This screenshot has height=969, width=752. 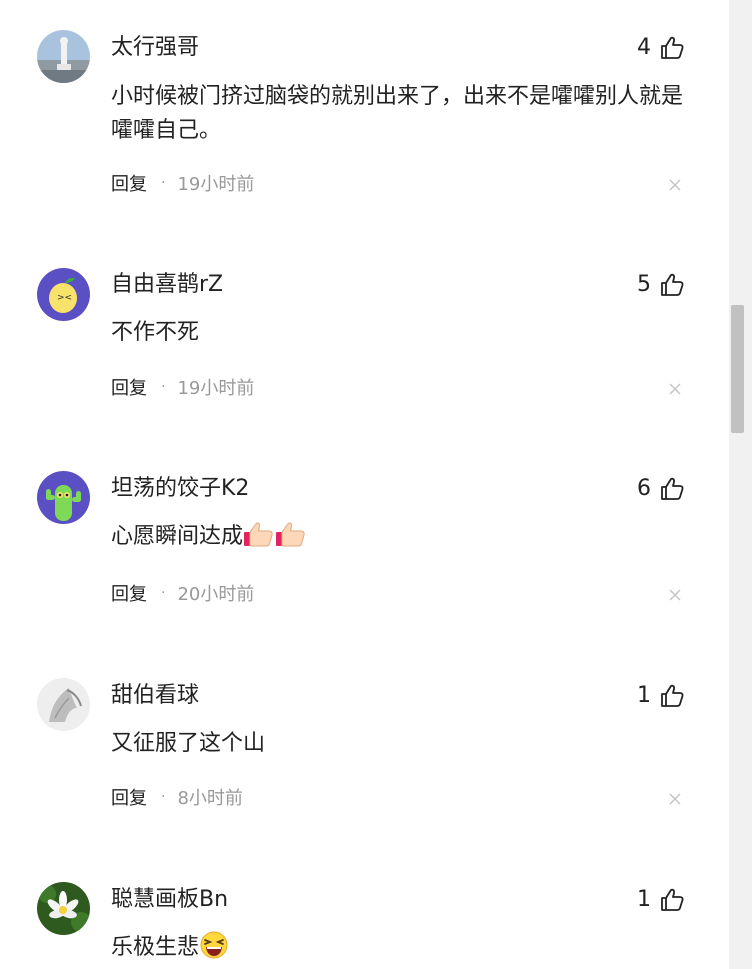 I want to click on like-button: 6, so click(x=661, y=489).